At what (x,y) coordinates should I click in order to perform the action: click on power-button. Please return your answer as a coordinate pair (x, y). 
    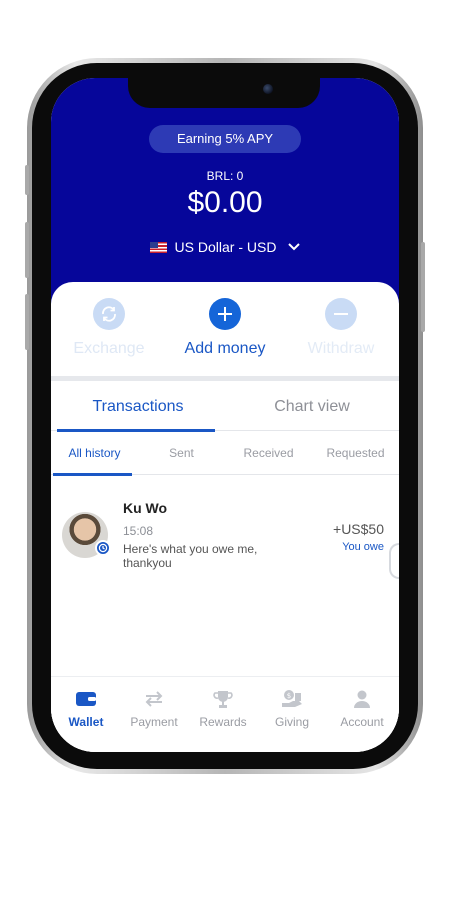
    Looking at the image, I should click on (423, 287).